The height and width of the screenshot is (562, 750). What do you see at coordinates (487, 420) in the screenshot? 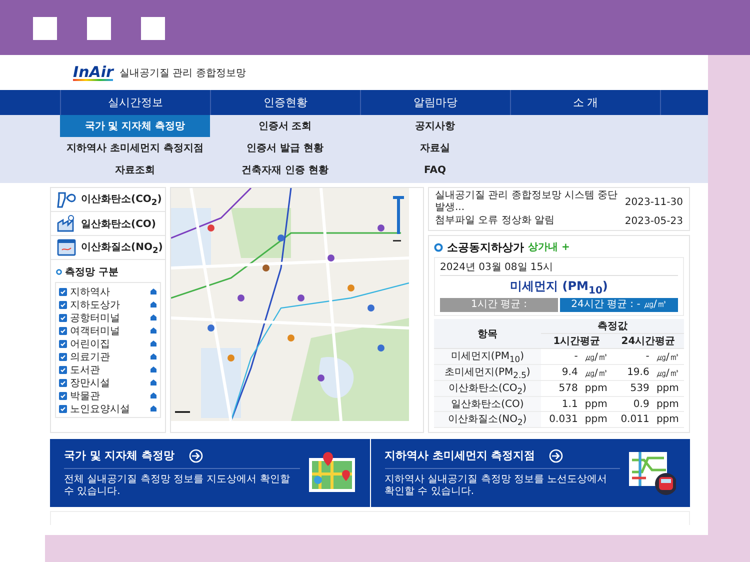
I see `table-cell: 이산화질소(NO$_{2}$)` at bounding box center [487, 420].